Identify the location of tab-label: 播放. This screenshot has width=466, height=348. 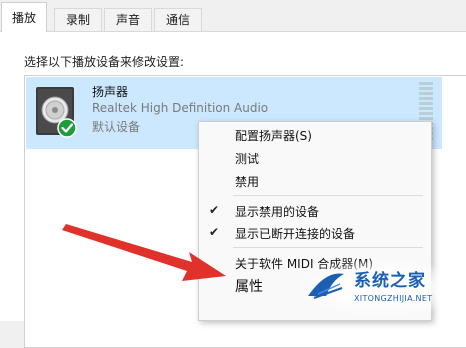
(23, 18).